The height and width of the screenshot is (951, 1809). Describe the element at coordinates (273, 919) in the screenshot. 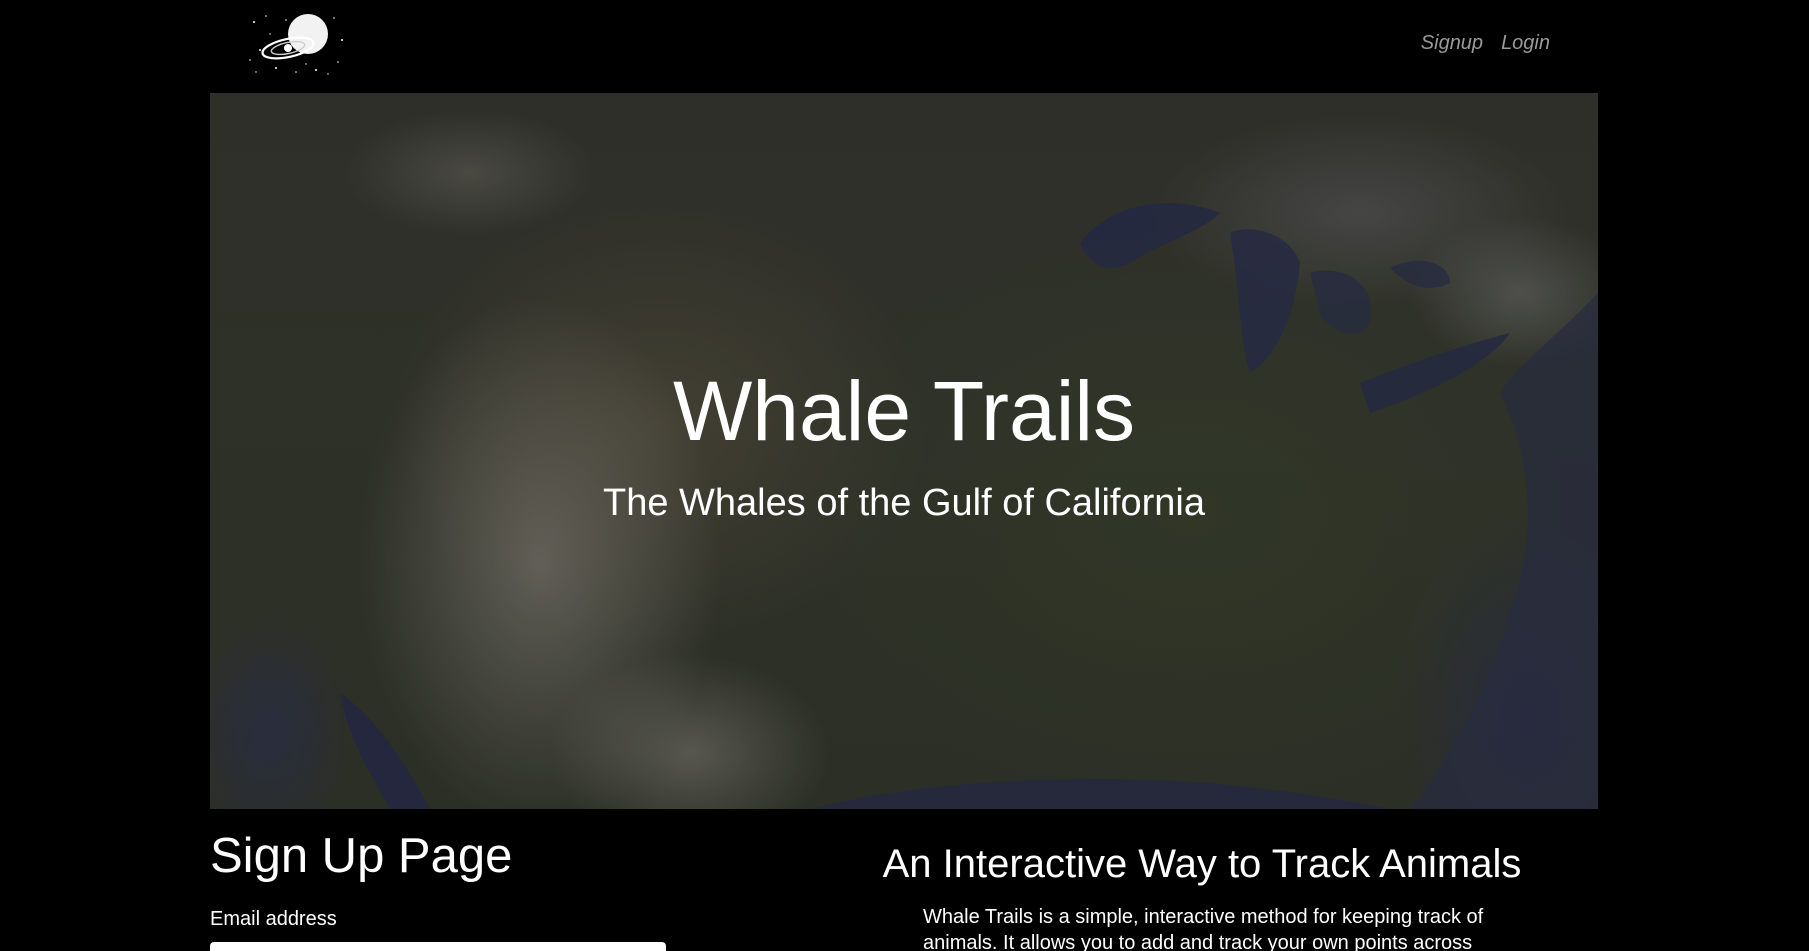

I see `email-label: Email address` at that location.